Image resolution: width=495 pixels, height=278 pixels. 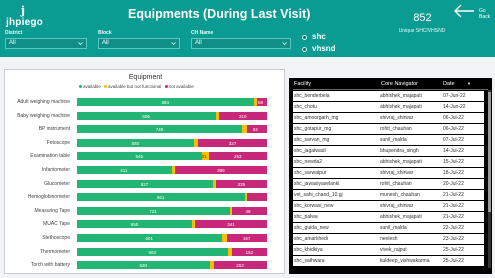 What do you see at coordinates (231, 225) in the screenshot?
I see `data-label: 341` at bounding box center [231, 225].